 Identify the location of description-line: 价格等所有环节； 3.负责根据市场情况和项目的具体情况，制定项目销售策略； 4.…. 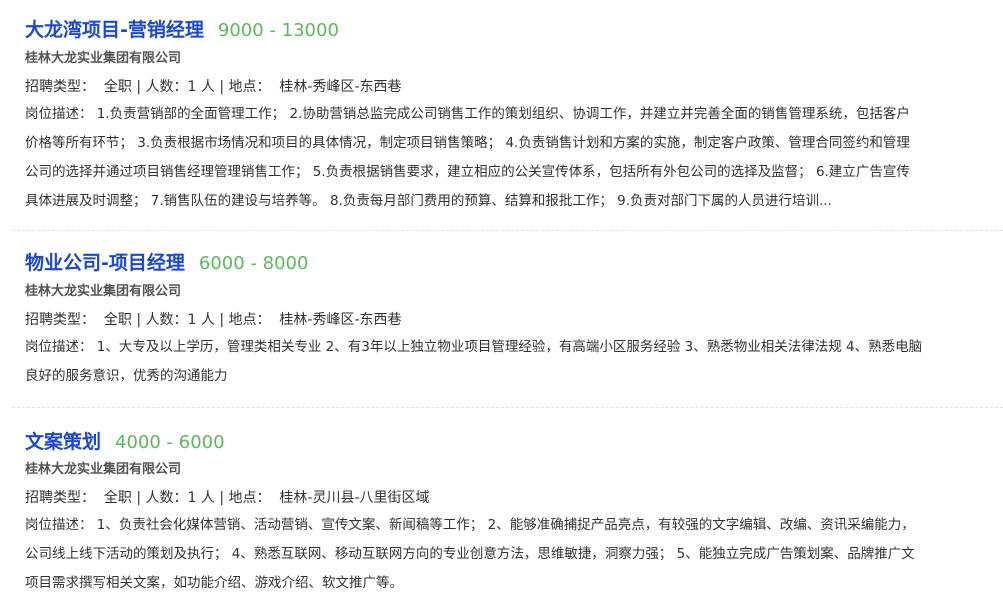
(467, 143).